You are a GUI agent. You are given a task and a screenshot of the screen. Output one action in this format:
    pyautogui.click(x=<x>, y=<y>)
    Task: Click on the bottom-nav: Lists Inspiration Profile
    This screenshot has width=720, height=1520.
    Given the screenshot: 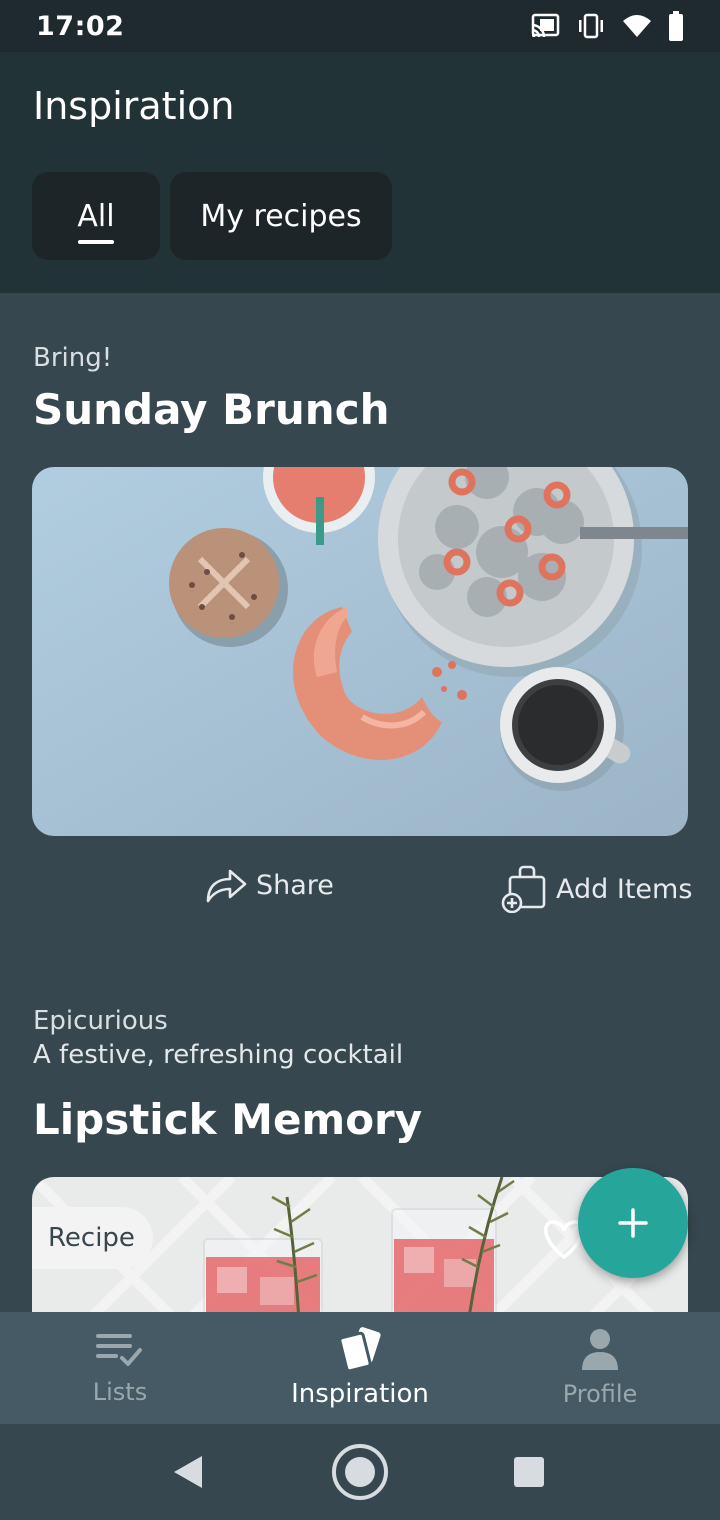 What is the action you would take?
    pyautogui.click(x=360, y=1368)
    